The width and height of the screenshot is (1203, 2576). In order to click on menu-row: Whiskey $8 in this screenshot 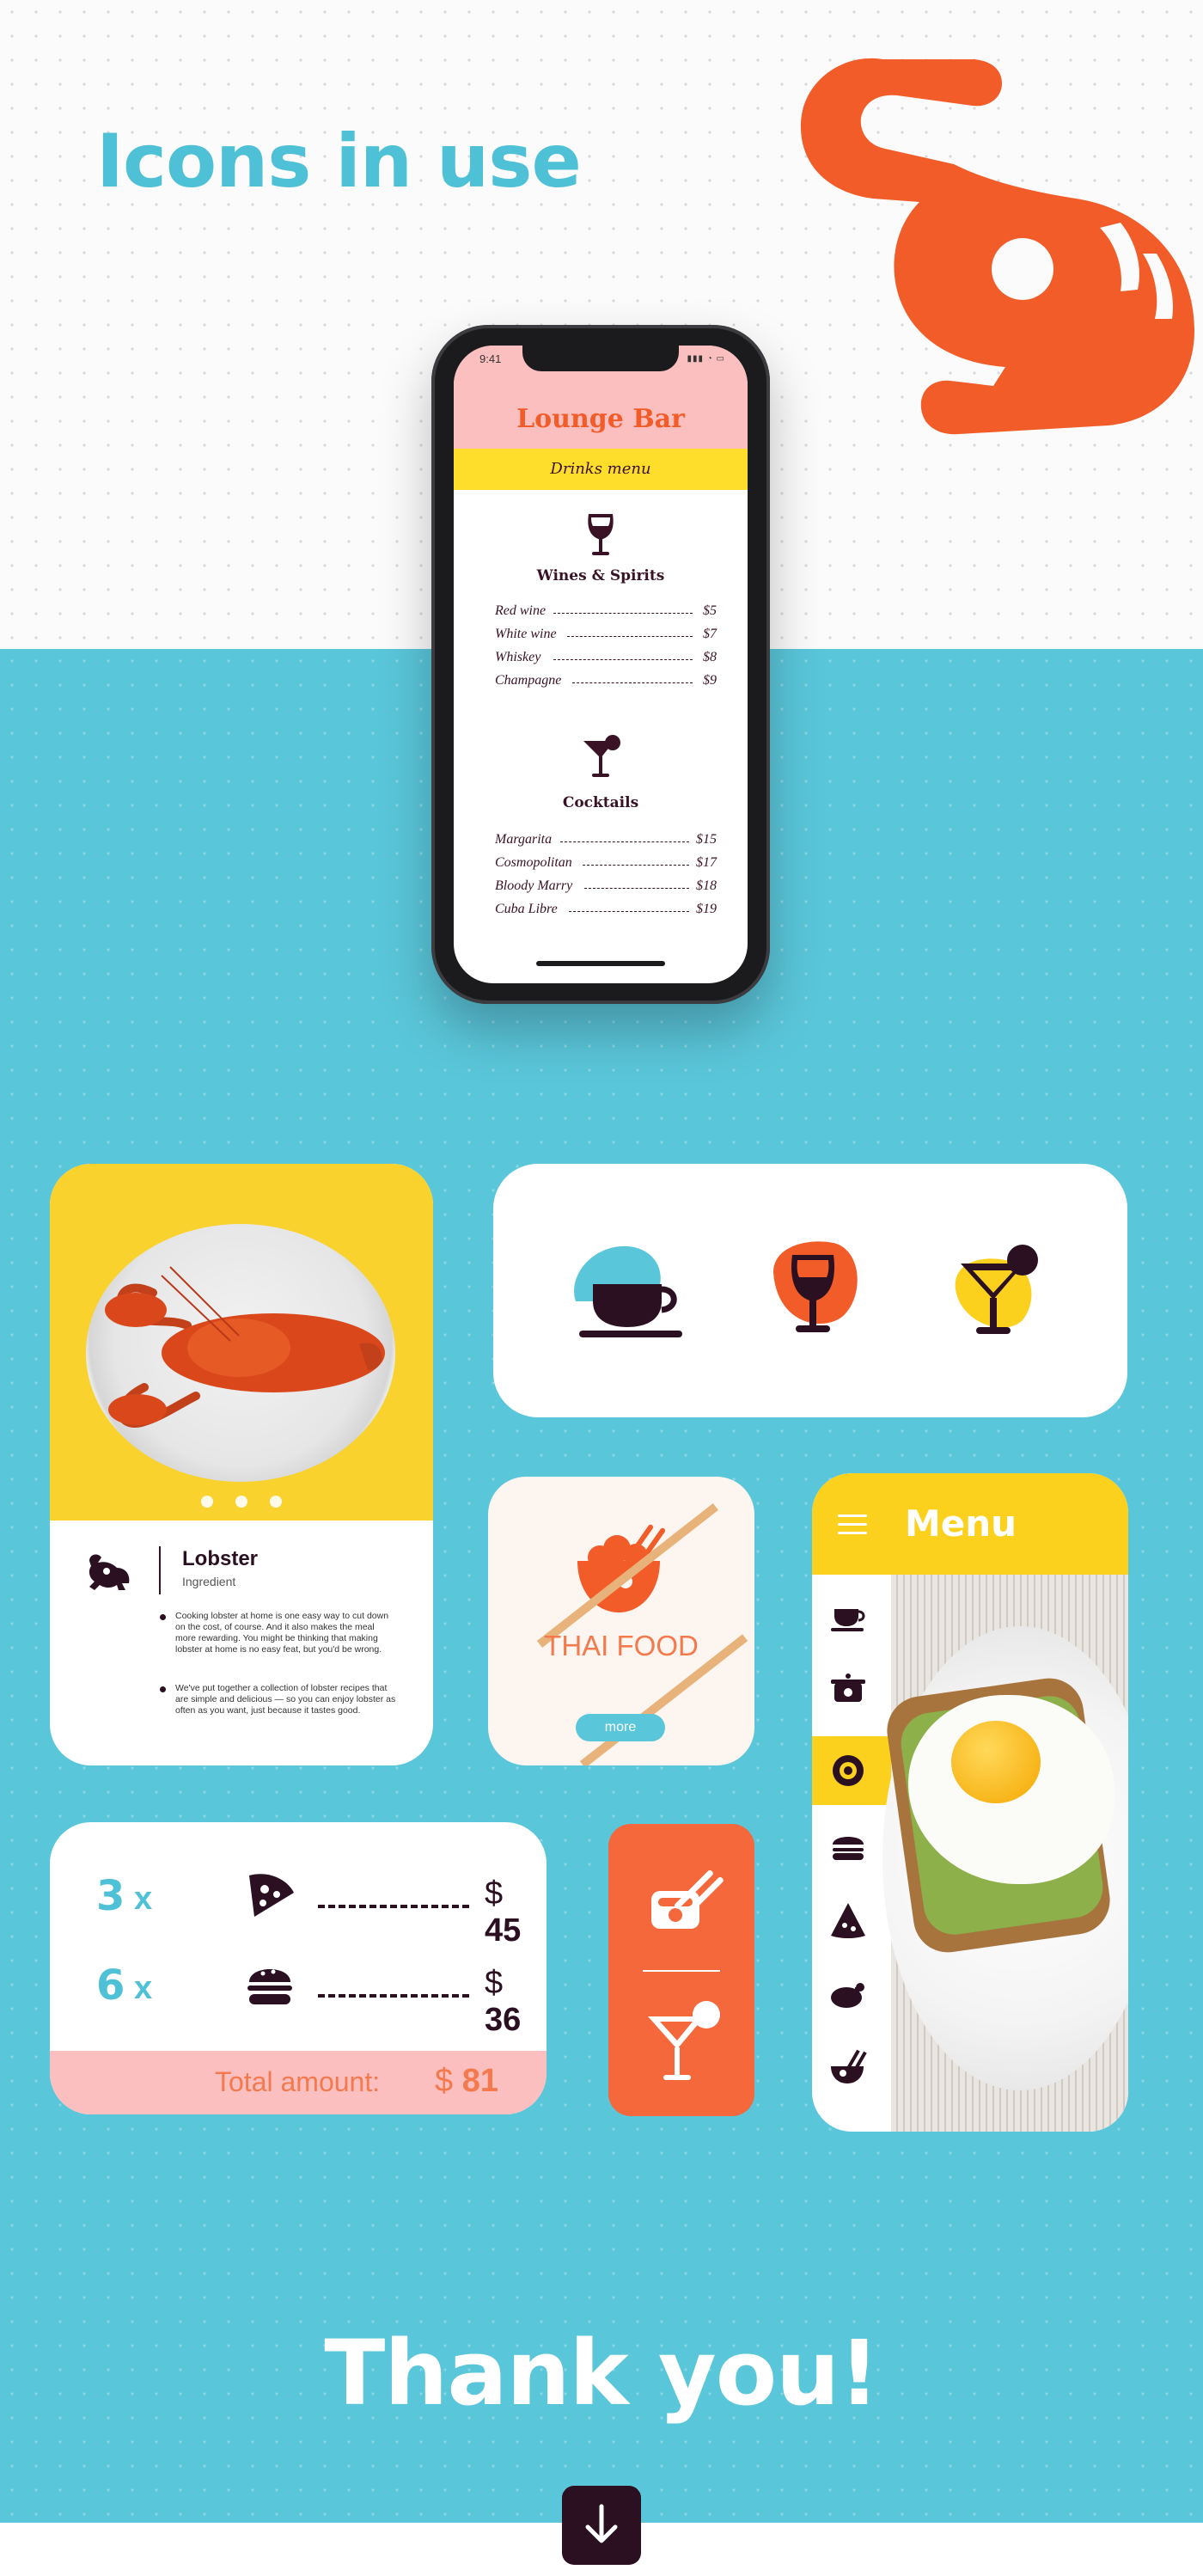, I will do `click(606, 659)`.